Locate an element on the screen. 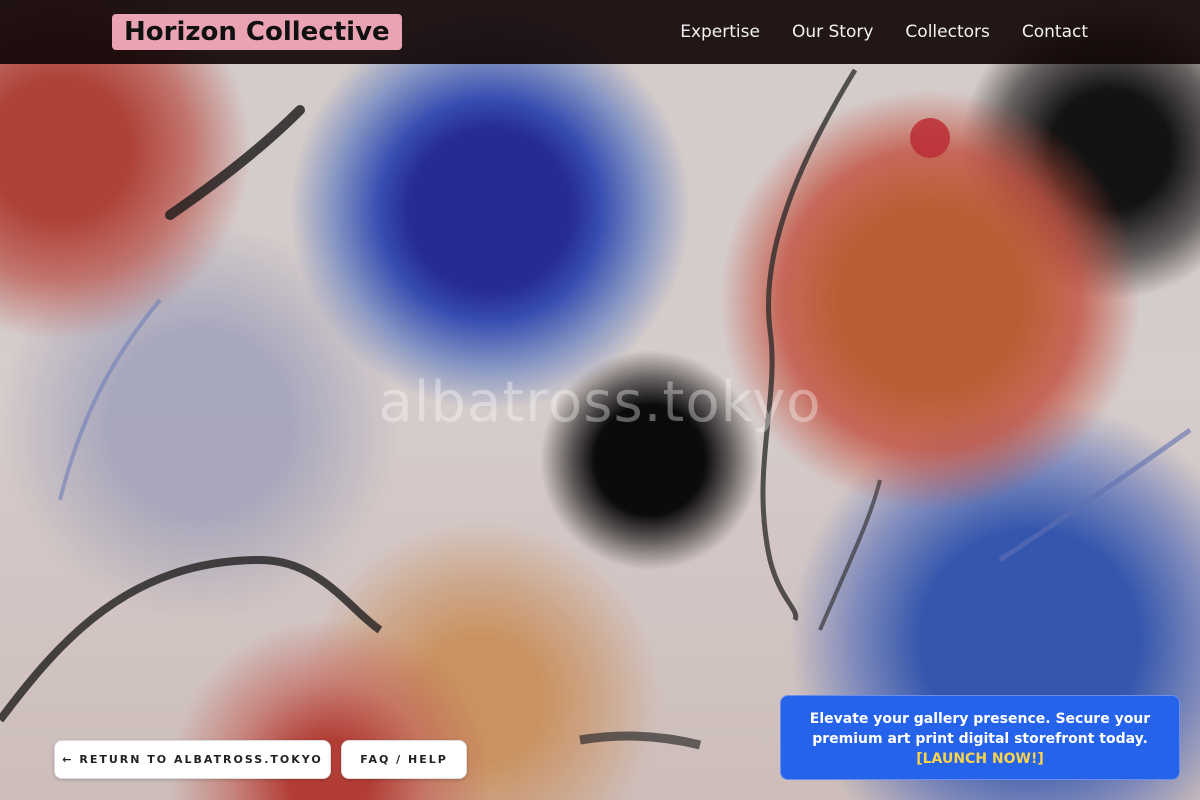 This screenshot has width=1200, height=800. nav-link-our-story: Our Story is located at coordinates (832, 32).